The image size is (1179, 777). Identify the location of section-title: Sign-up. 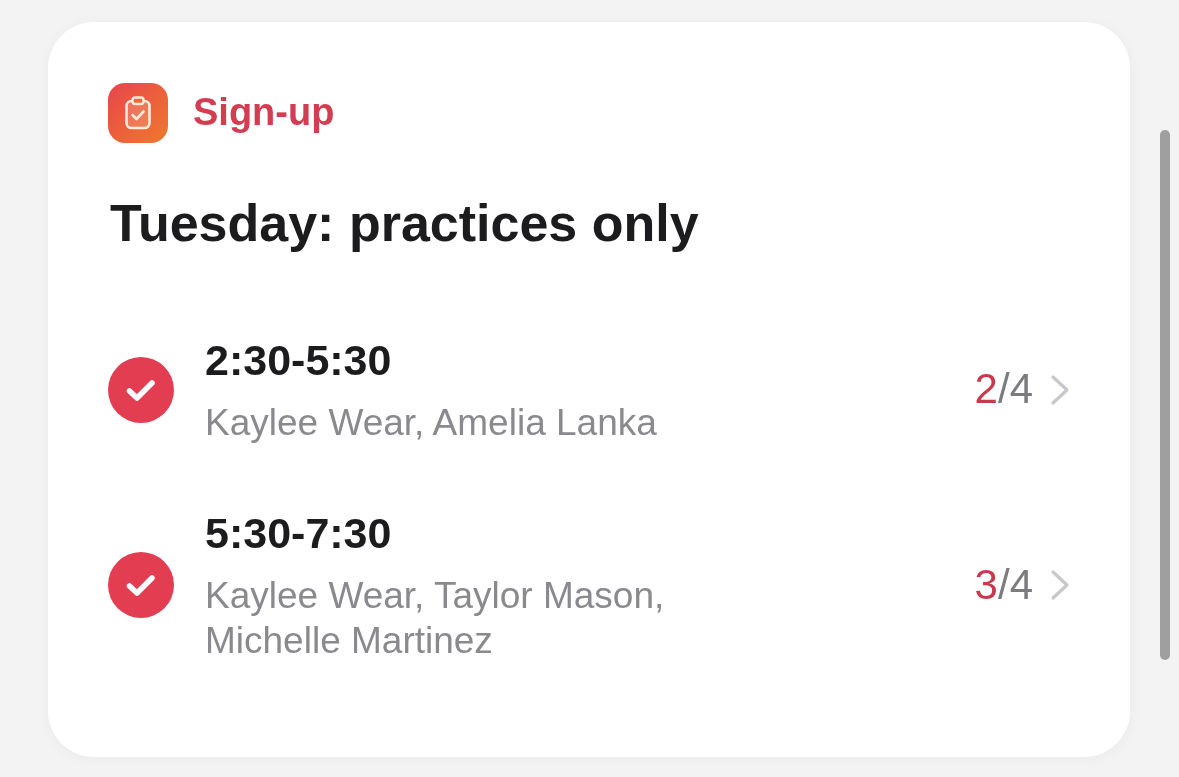
(264, 113).